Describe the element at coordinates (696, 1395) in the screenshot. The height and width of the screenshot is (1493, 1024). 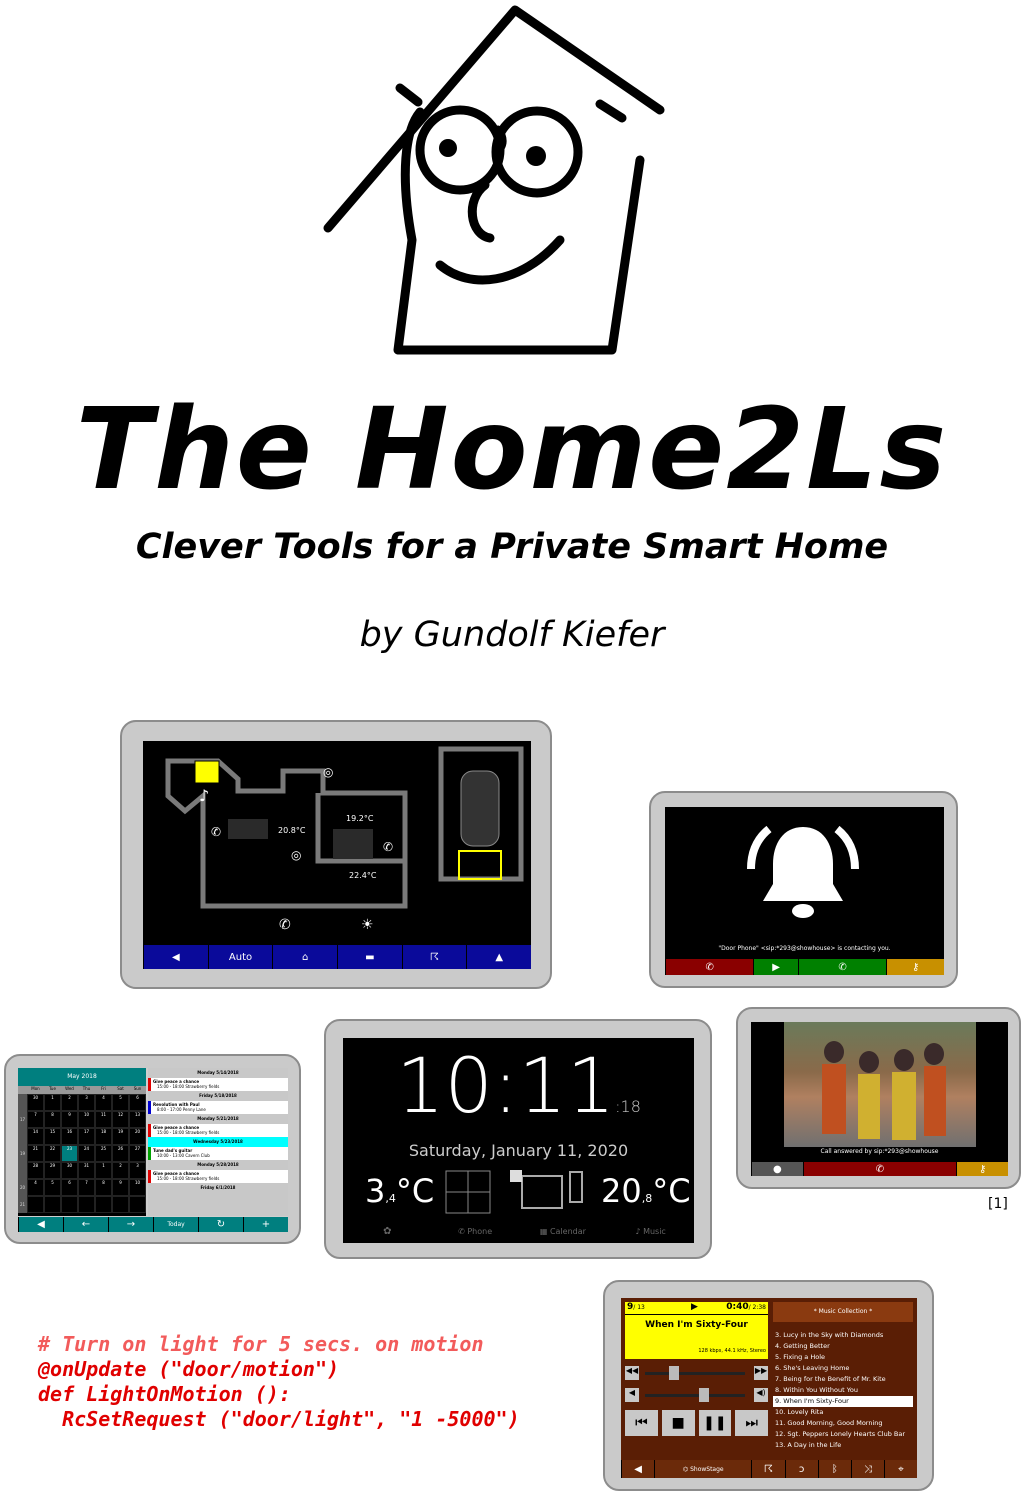
I see `volume-slider: ◀ ◀)` at that location.